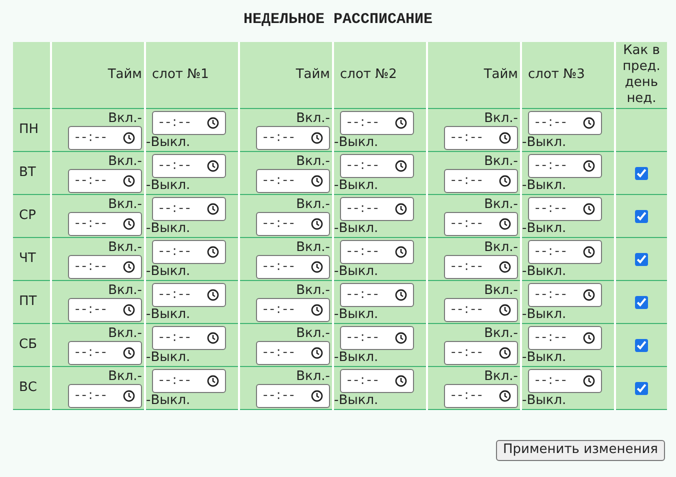  I want to click on column-header: слот №1, so click(180, 74).